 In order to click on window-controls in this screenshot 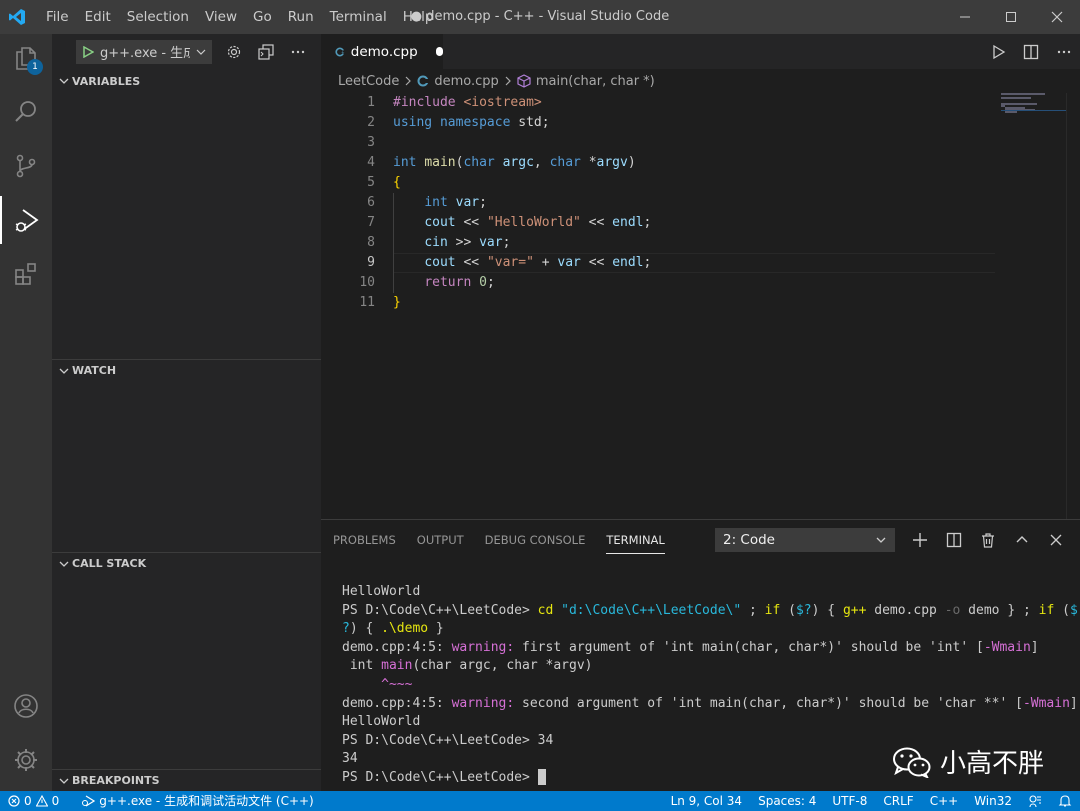, I will do `click(1011, 17)`.